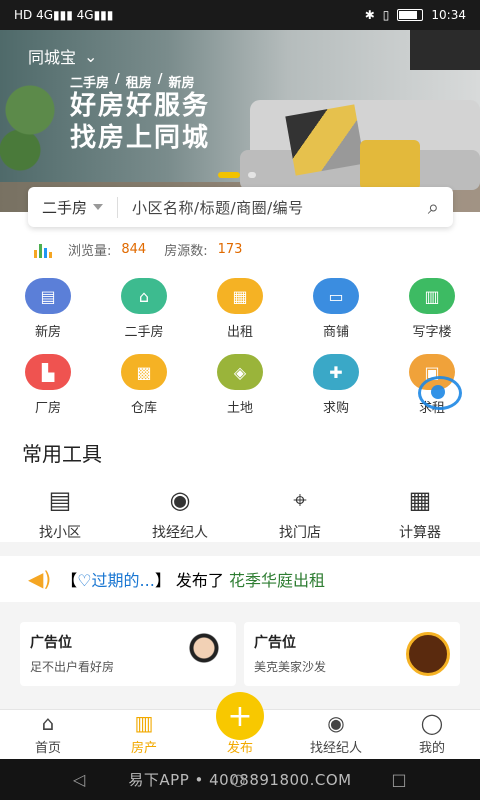 This screenshot has height=800, width=480. What do you see at coordinates (335, 748) in the screenshot?
I see `tab-label: 找经纪人` at bounding box center [335, 748].